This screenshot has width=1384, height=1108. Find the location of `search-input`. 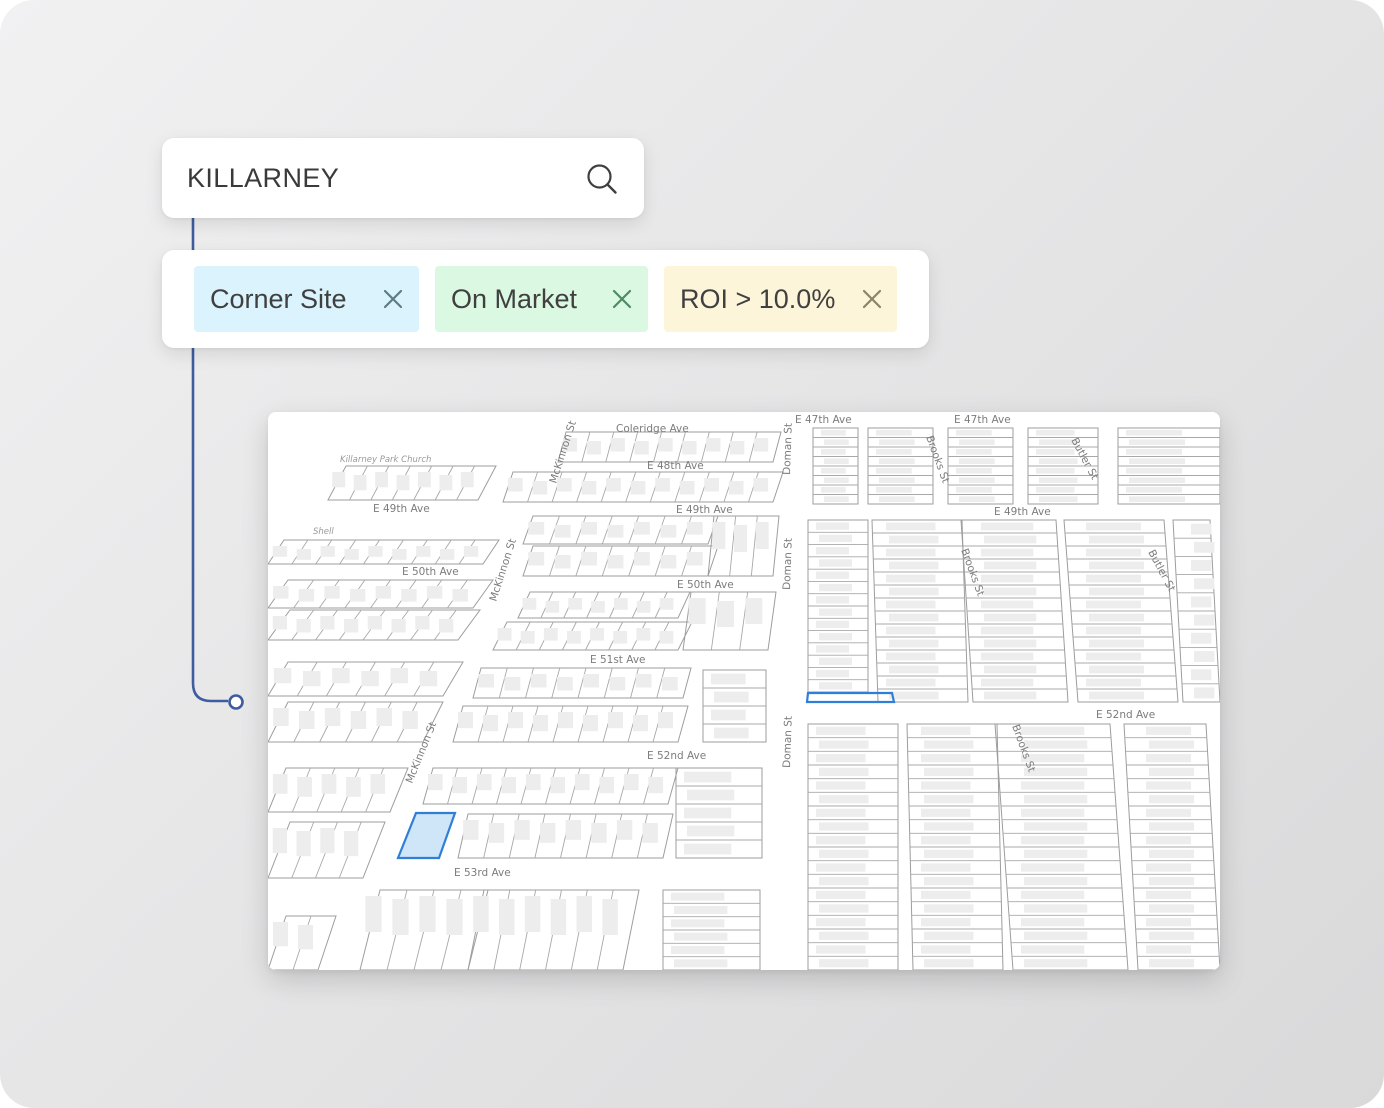

search-input is located at coordinates (377, 178).